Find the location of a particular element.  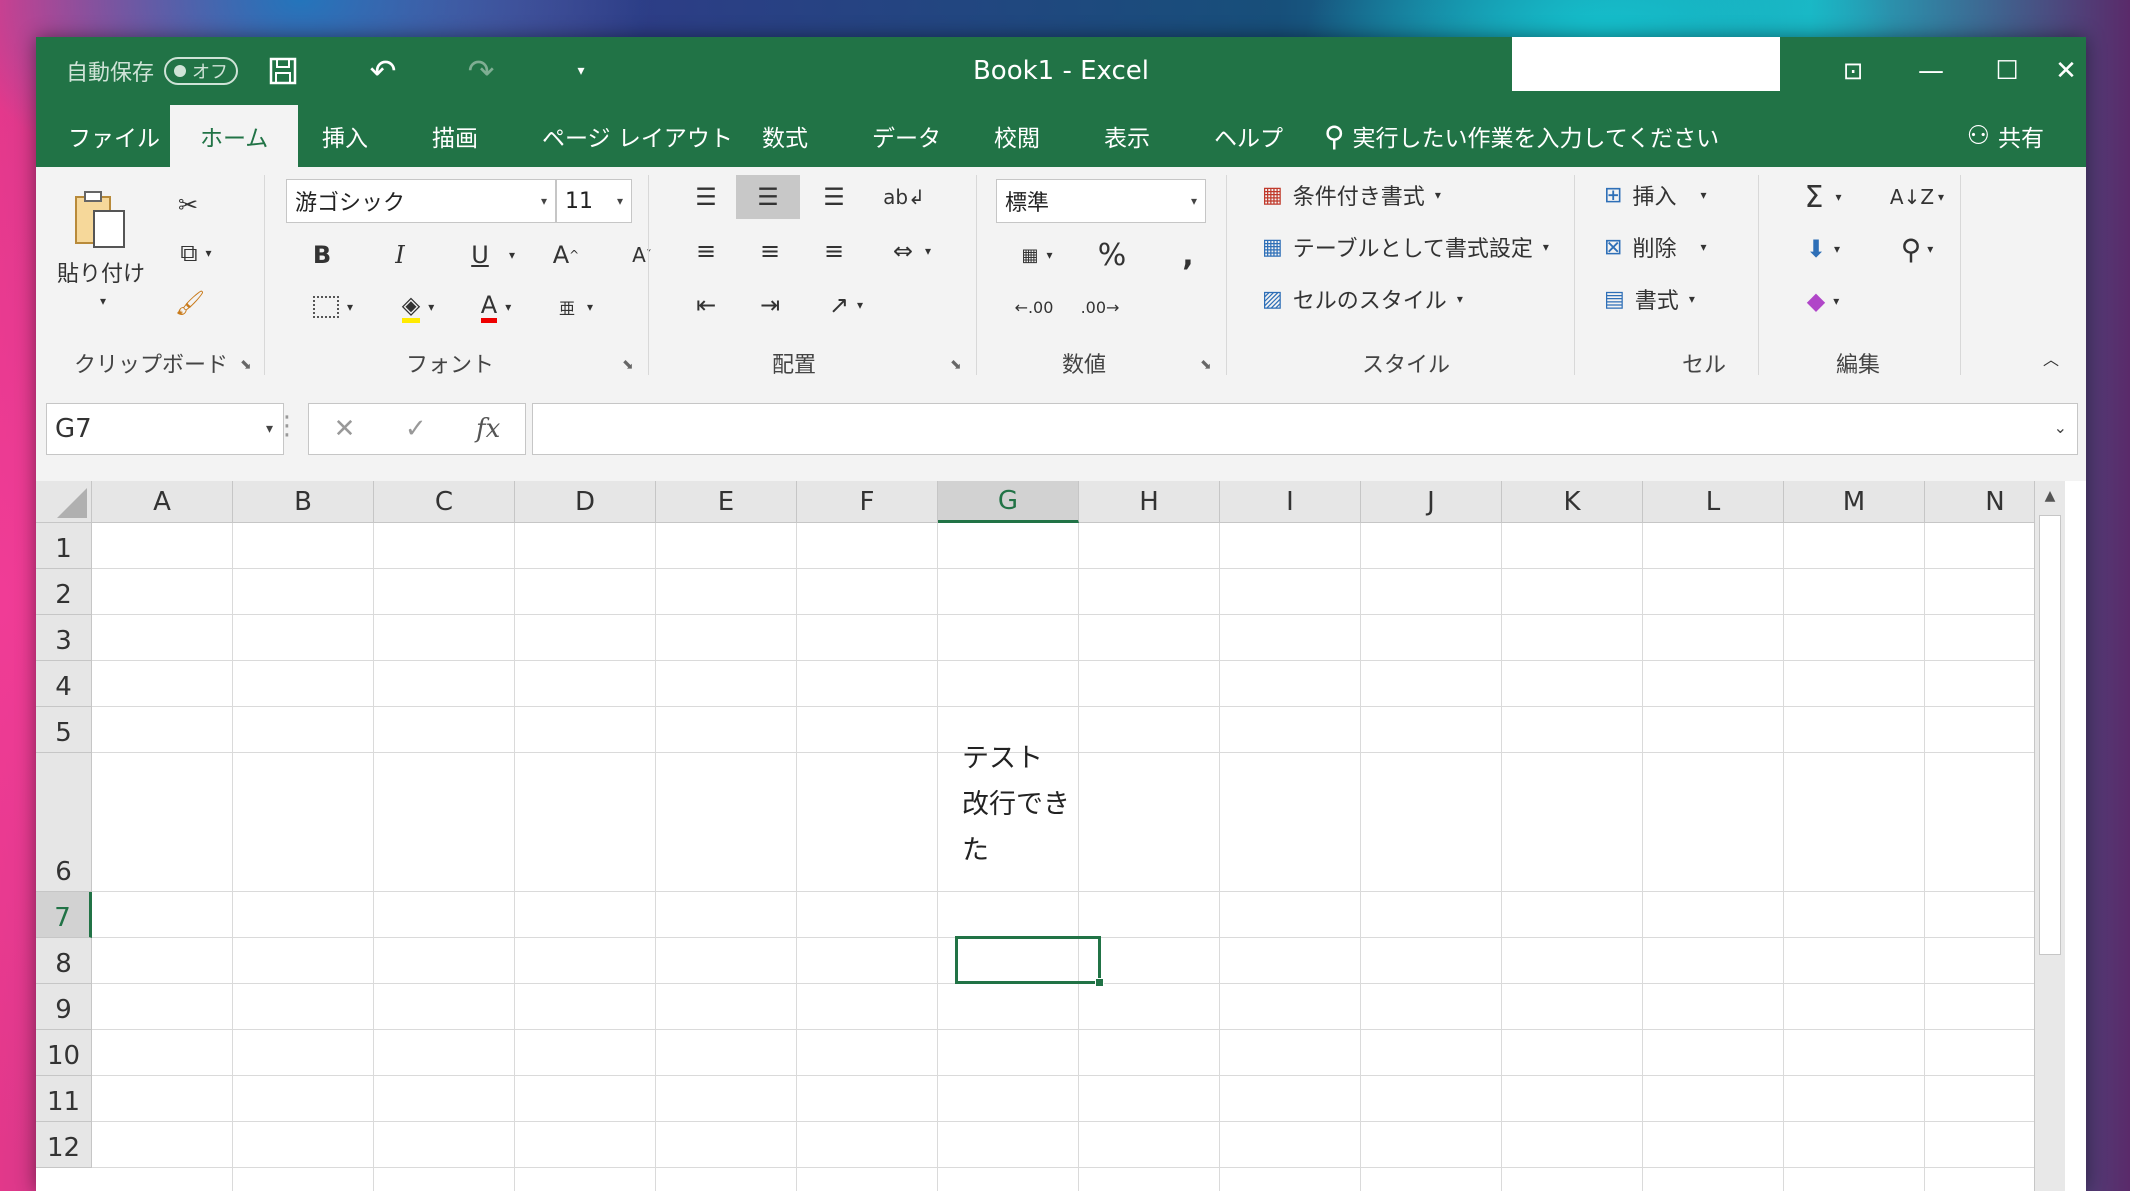

row-header-3: 3 is located at coordinates (64, 638).